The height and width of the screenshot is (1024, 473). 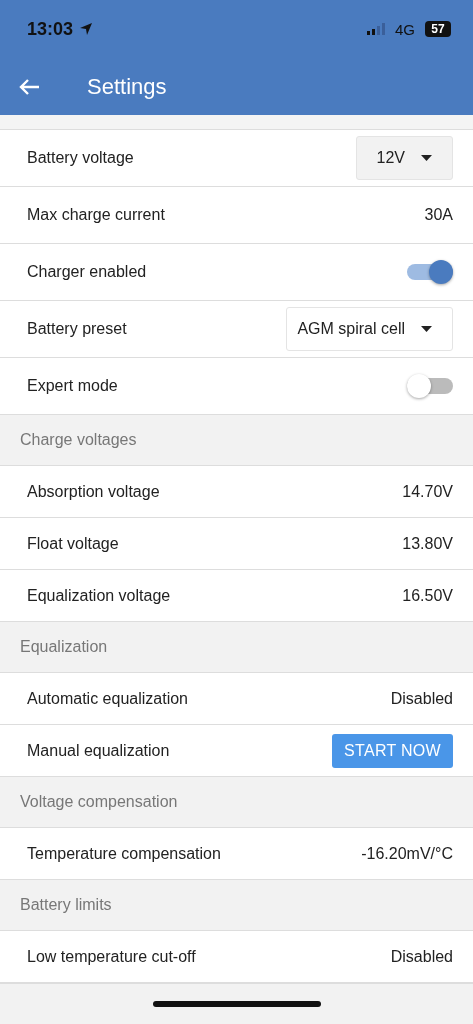 I want to click on signal-icon, so click(x=376, y=29).